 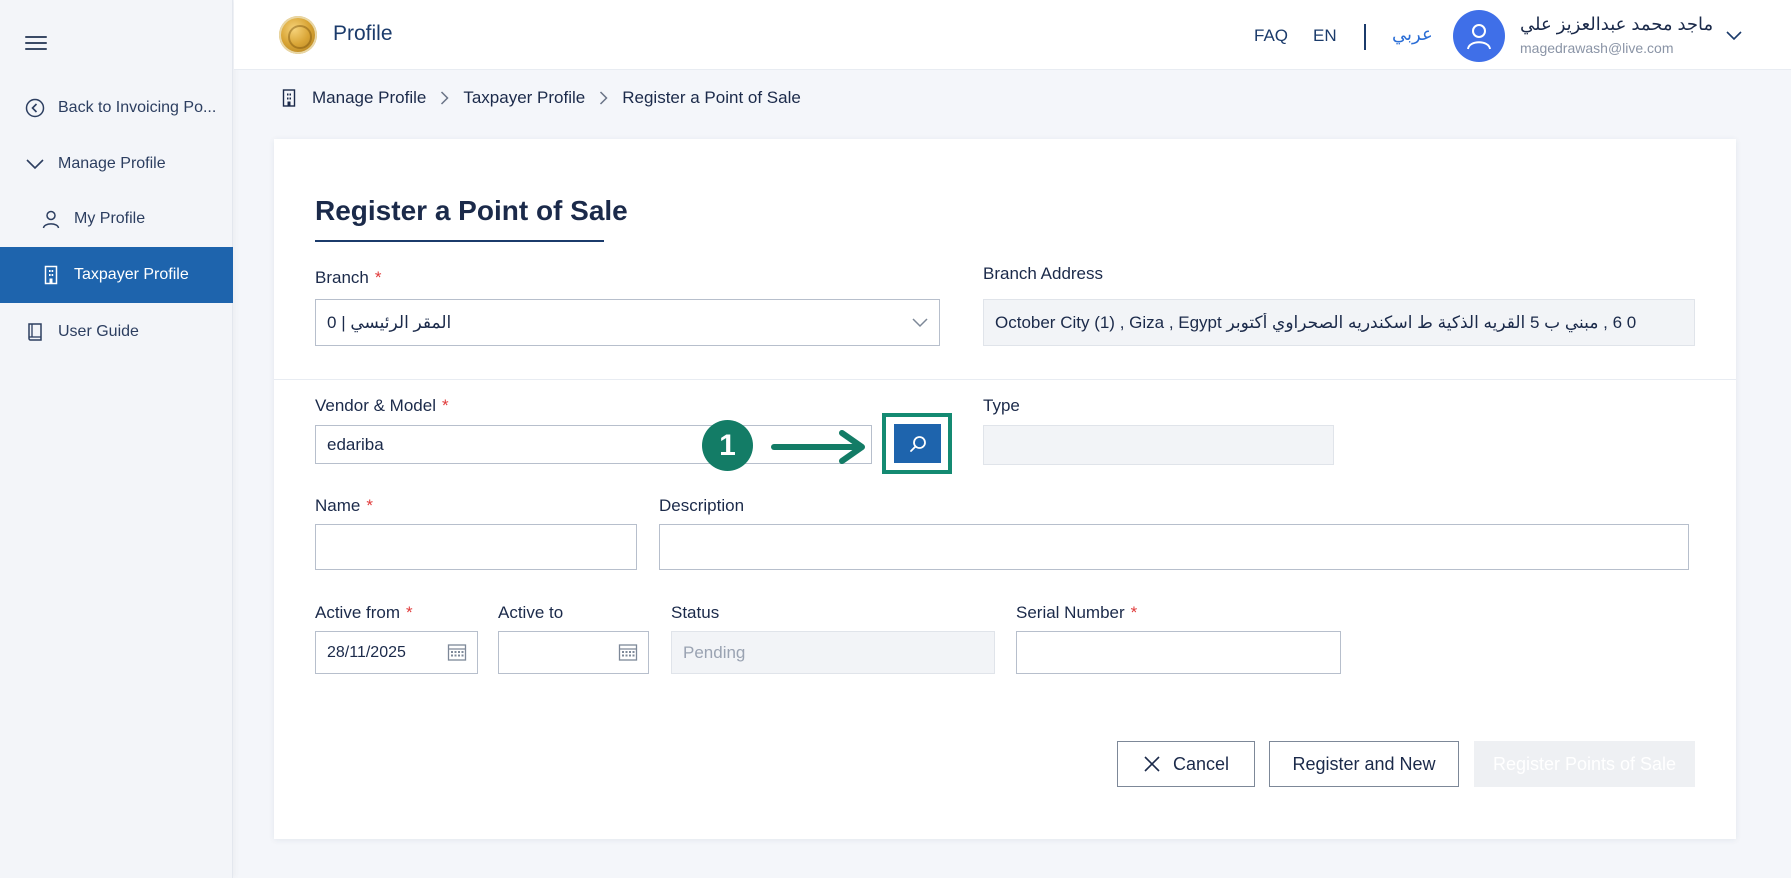 What do you see at coordinates (36, 44) in the screenshot?
I see `hamburger-menu-icon` at bounding box center [36, 44].